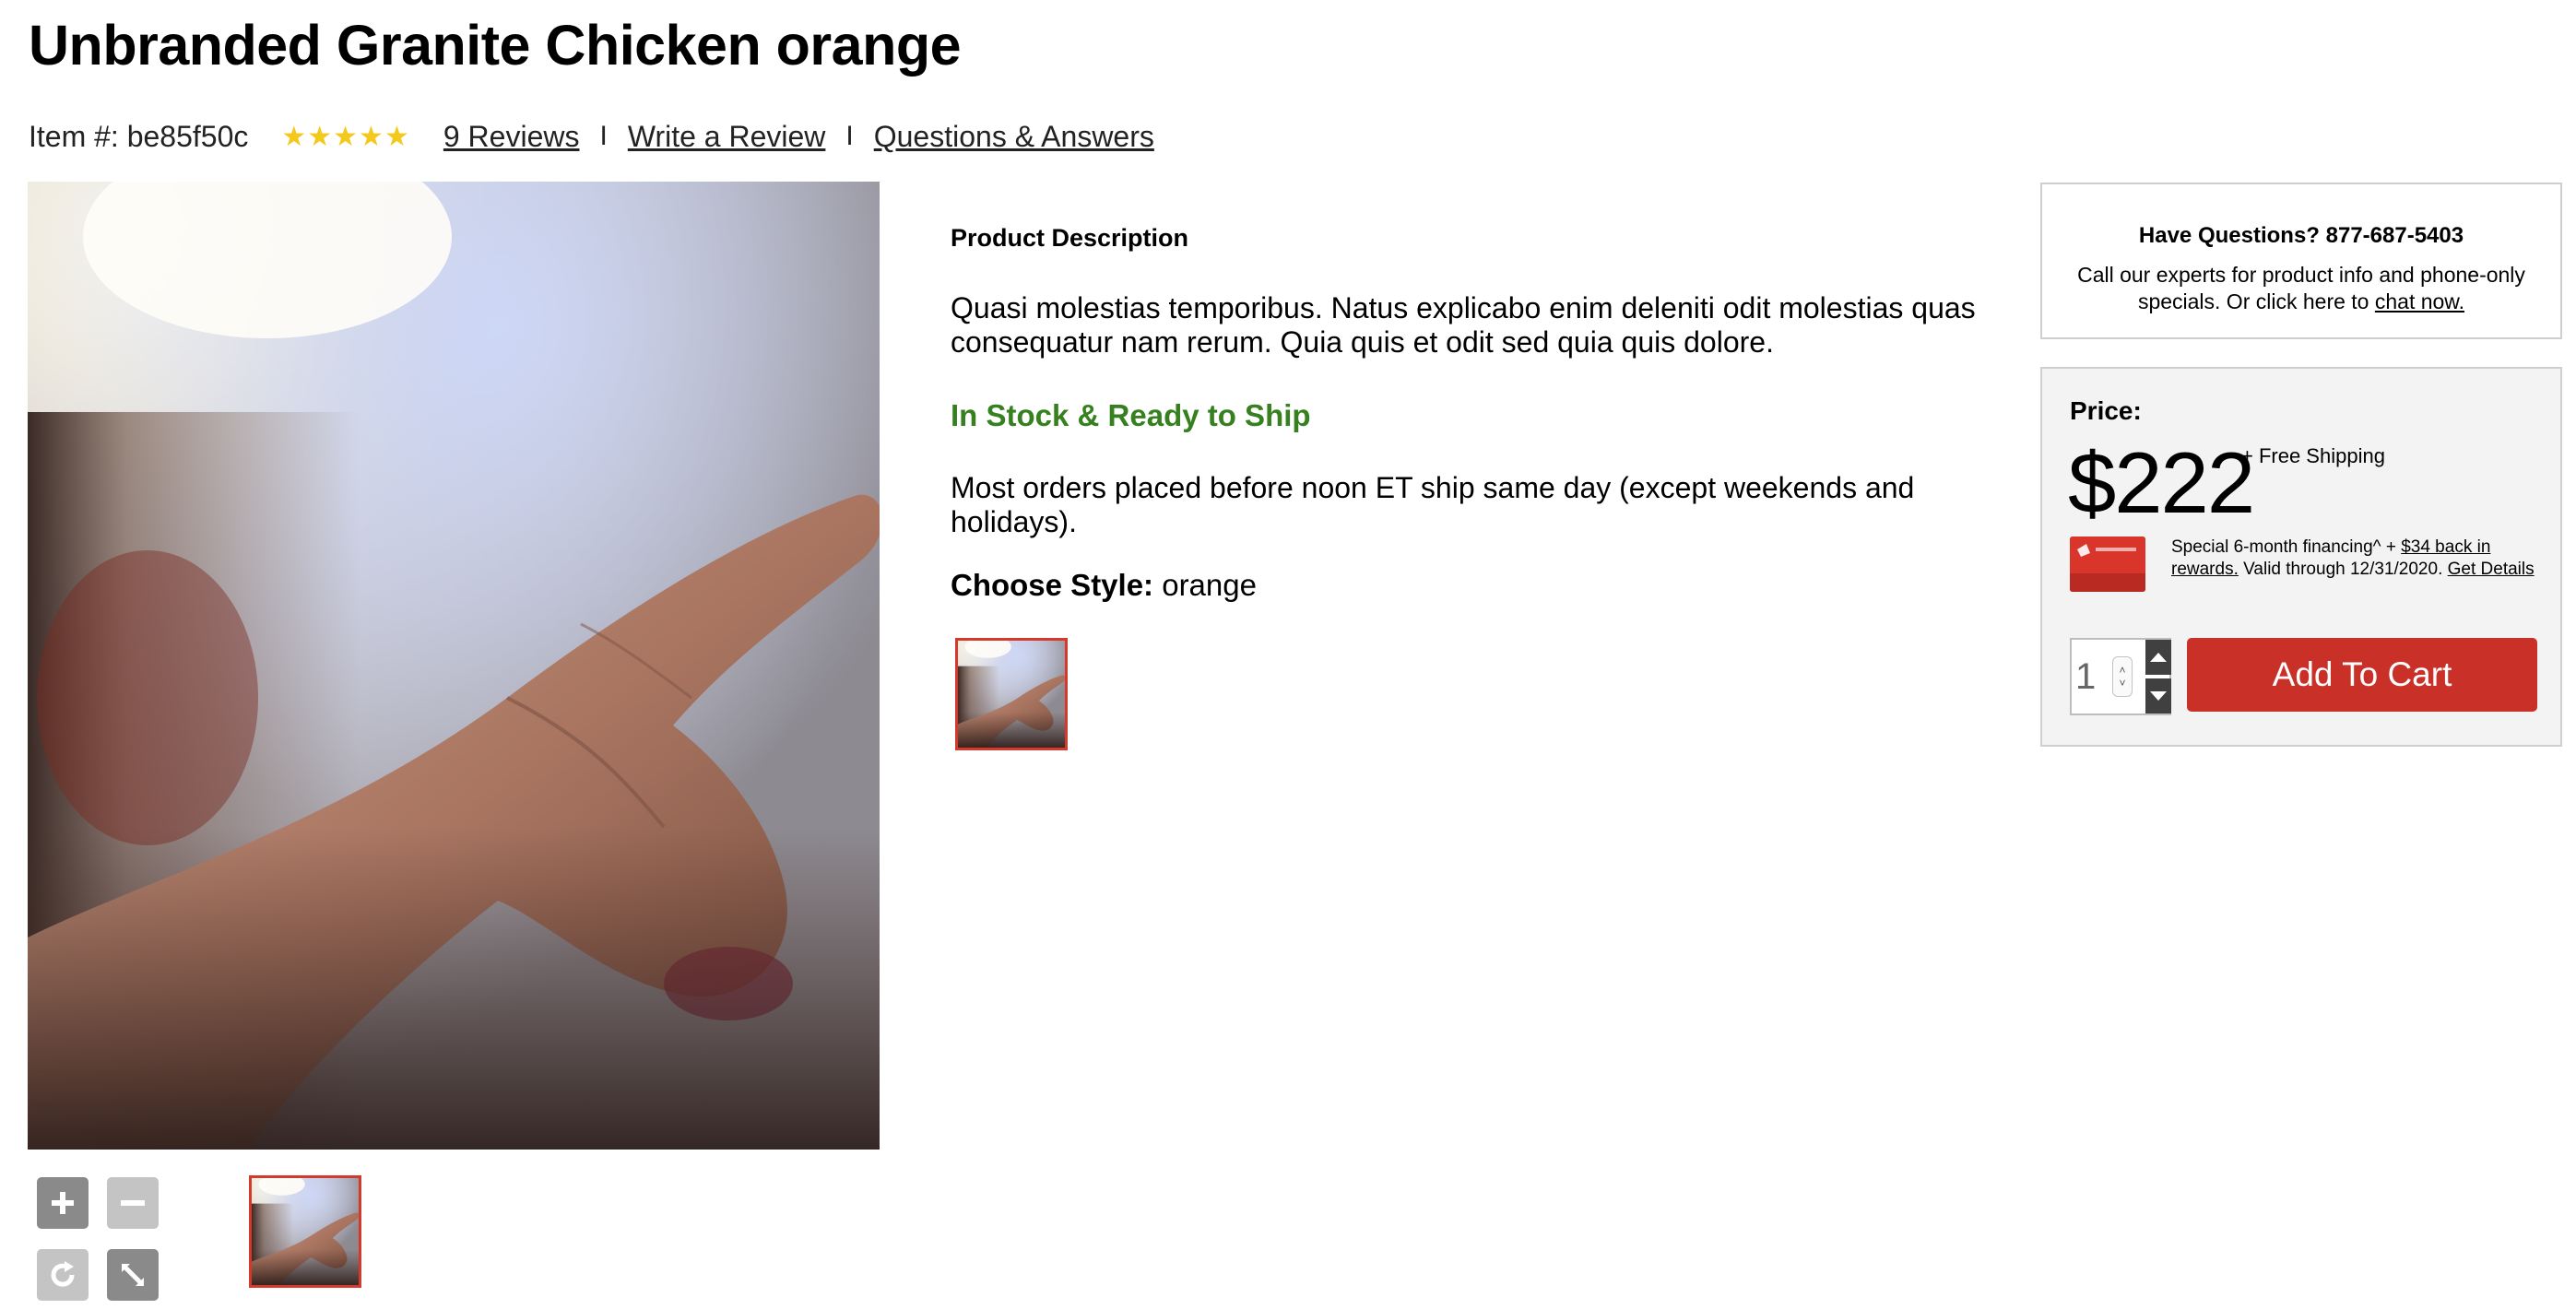  What do you see at coordinates (1011, 694) in the screenshot?
I see `style-swatch-orange` at bounding box center [1011, 694].